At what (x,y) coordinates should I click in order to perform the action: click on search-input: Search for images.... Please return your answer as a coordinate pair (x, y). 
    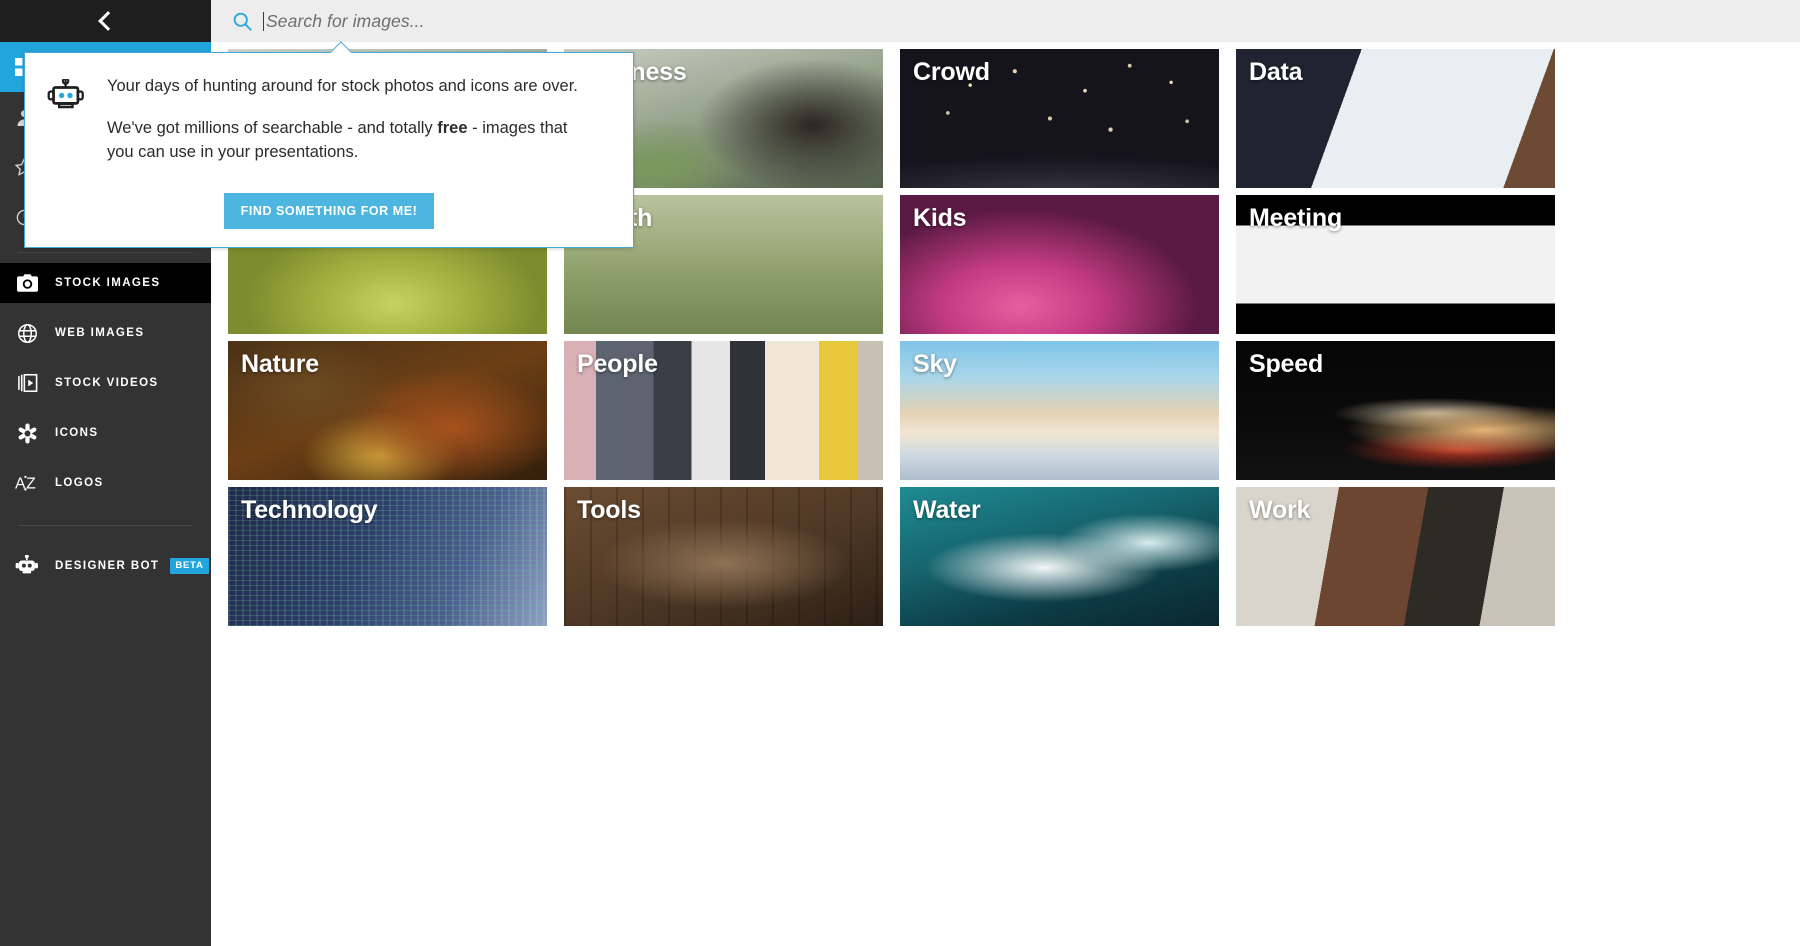
    Looking at the image, I should click on (345, 21).